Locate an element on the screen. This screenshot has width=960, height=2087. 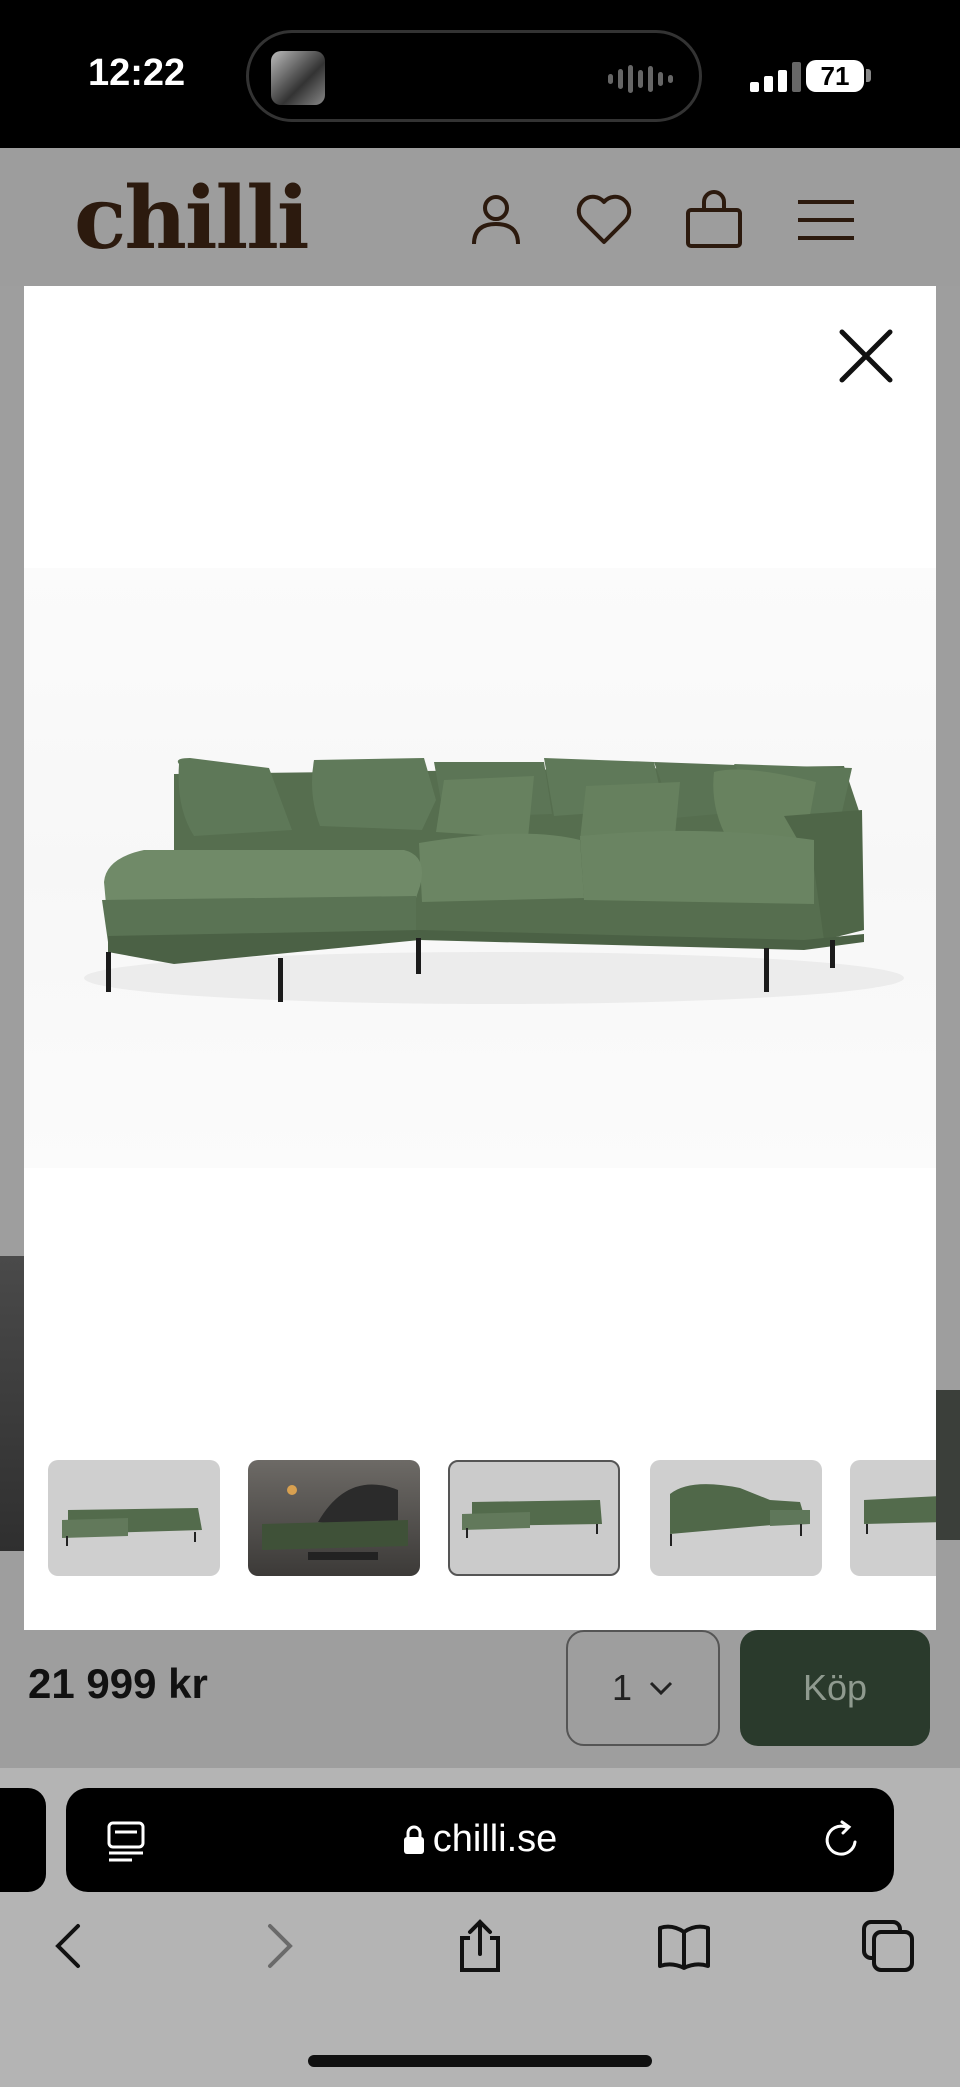
status-bar: 12:22 71 is located at coordinates (480, 74).